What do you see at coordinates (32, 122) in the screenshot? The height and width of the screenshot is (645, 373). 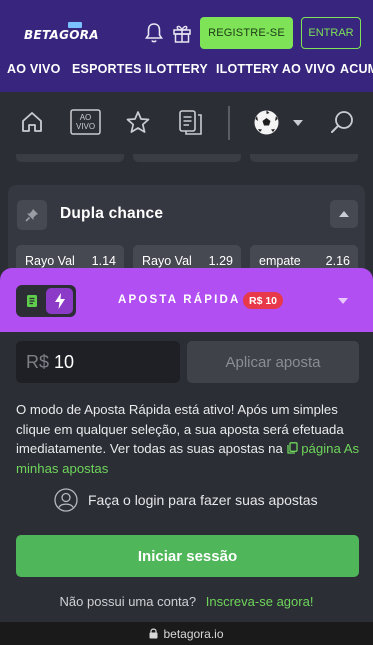 I see `home-icon` at bounding box center [32, 122].